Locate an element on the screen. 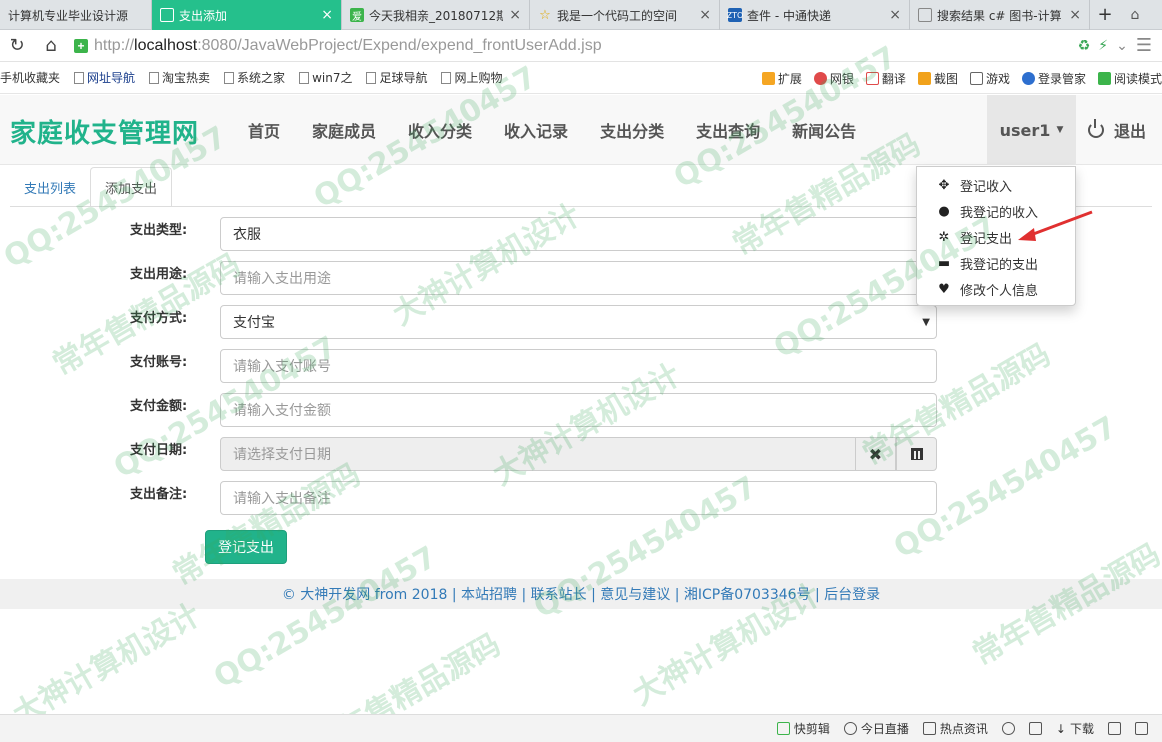 Image resolution: width=1162 pixels, height=742 pixels. reading-mode-button: 阅读模式 is located at coordinates (1129, 78).